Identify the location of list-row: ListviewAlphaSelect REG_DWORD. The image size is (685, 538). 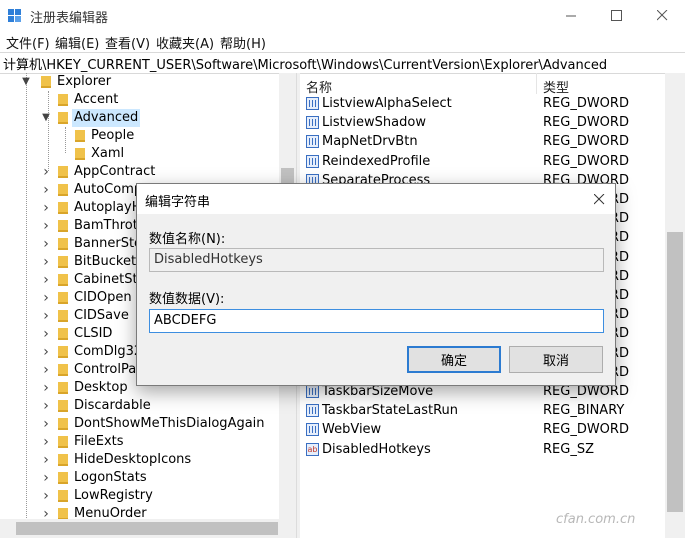
(482, 104).